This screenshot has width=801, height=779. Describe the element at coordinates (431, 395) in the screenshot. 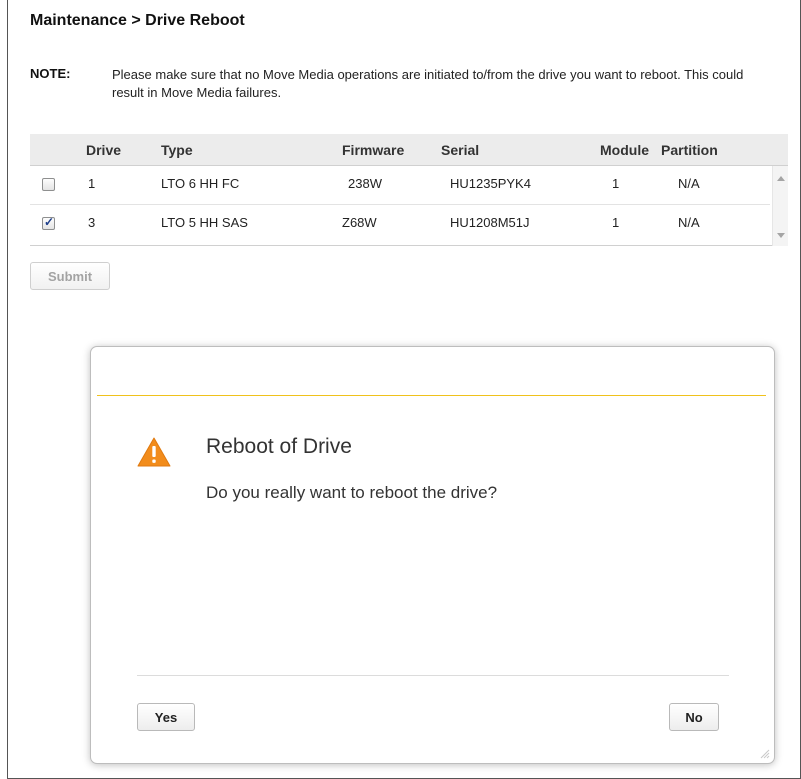

I see `dialog-accent-line` at that location.